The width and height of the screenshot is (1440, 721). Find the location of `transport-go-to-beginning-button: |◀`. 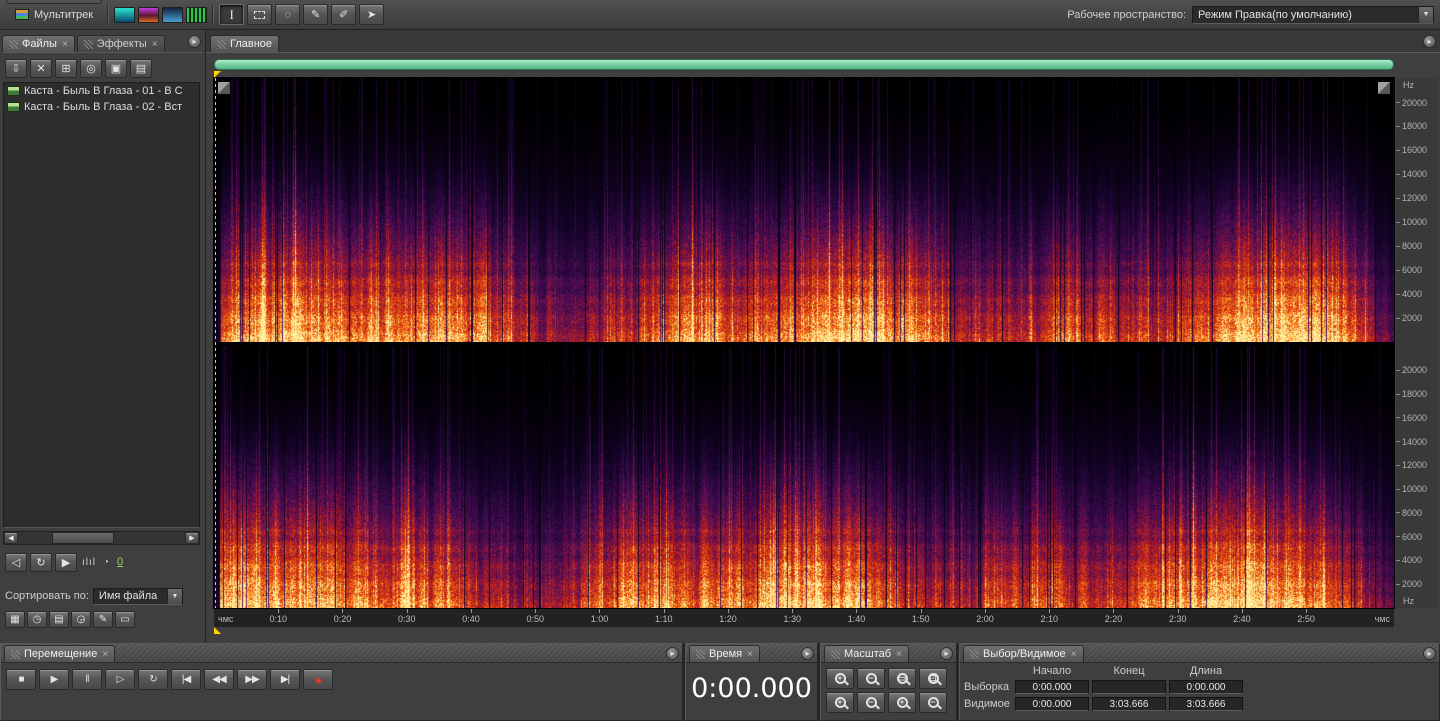

transport-go-to-beginning-button: |◀ is located at coordinates (186, 679).